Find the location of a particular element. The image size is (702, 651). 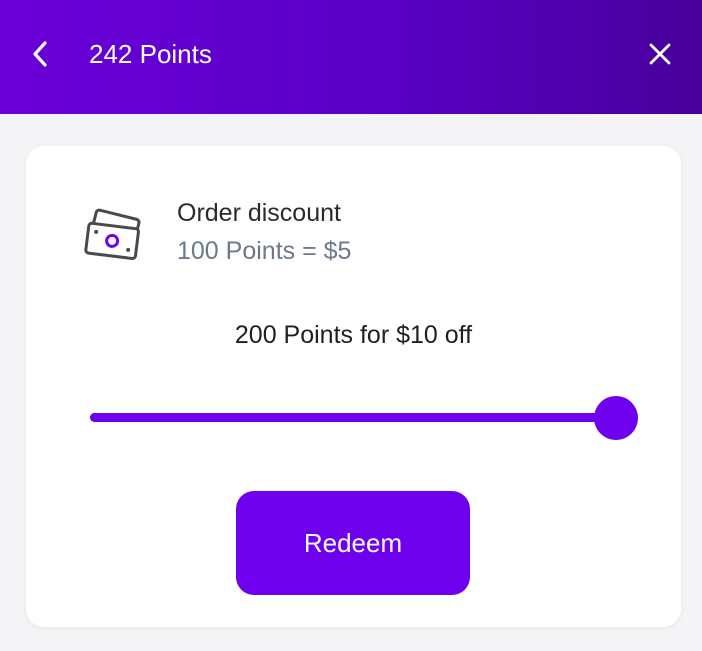

slider-fill is located at coordinates (353, 417).